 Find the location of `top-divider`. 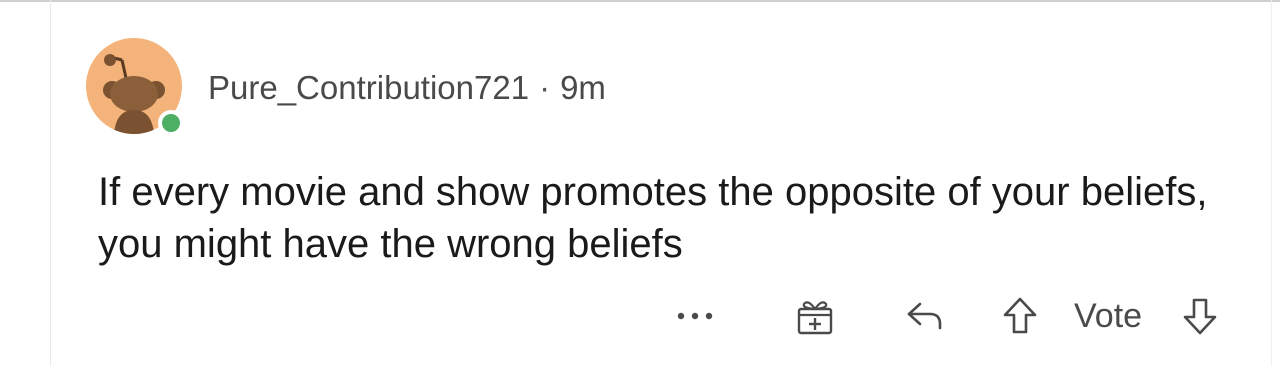

top-divider is located at coordinates (640, 1).